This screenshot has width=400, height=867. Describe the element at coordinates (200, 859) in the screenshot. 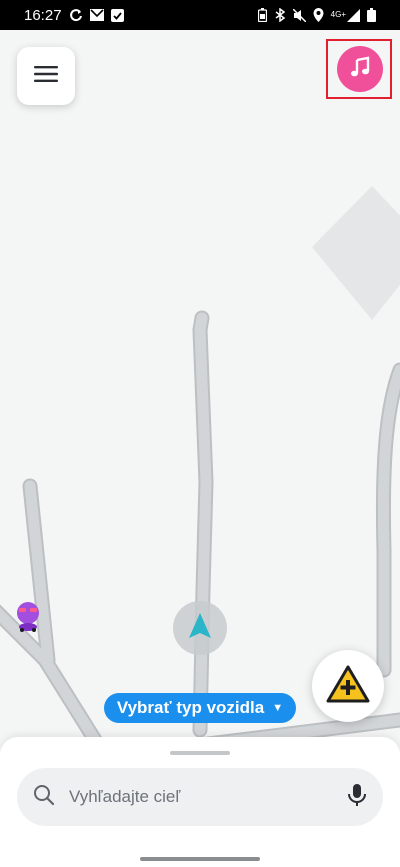

I see `home-indicator` at that location.